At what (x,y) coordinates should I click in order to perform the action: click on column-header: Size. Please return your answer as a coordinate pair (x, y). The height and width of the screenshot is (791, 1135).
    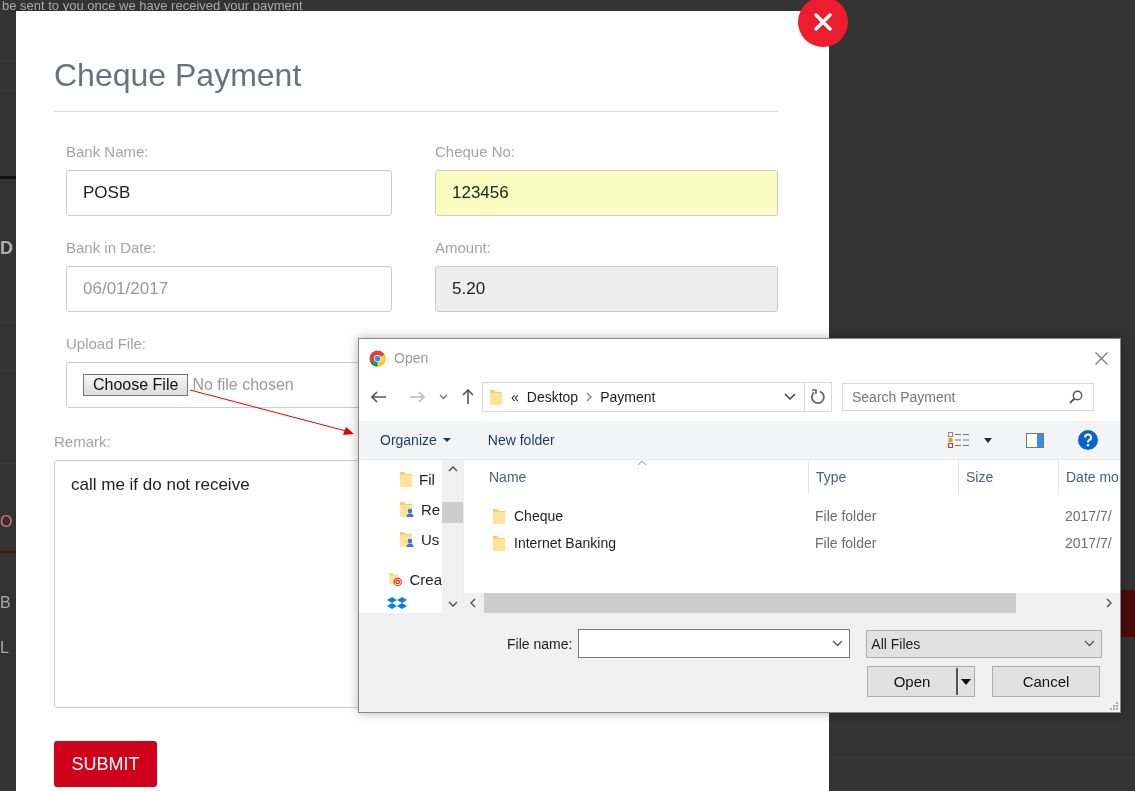
    Looking at the image, I should click on (1008, 477).